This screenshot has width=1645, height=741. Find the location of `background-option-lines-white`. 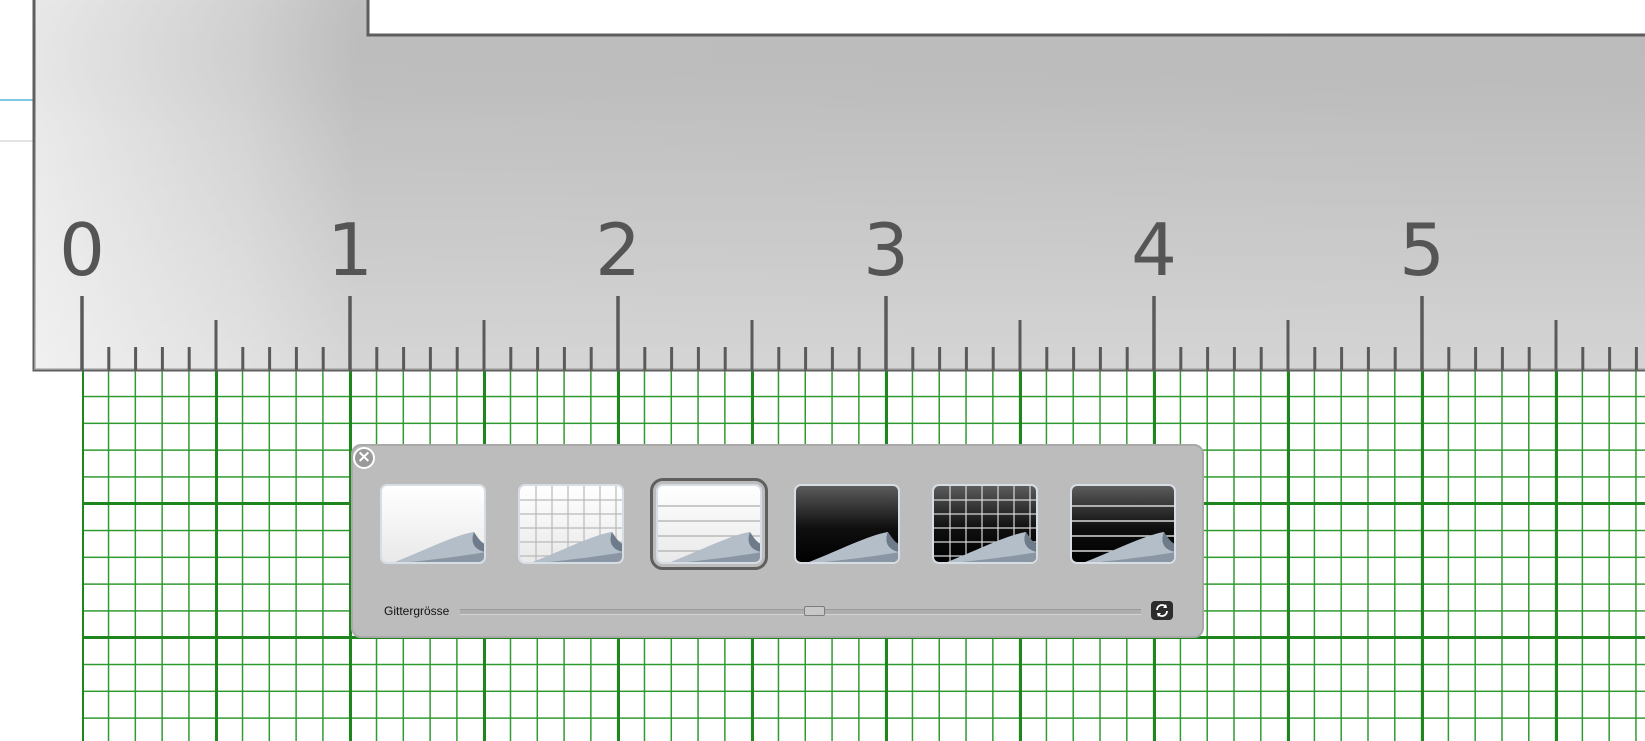

background-option-lines-white is located at coordinates (709, 524).